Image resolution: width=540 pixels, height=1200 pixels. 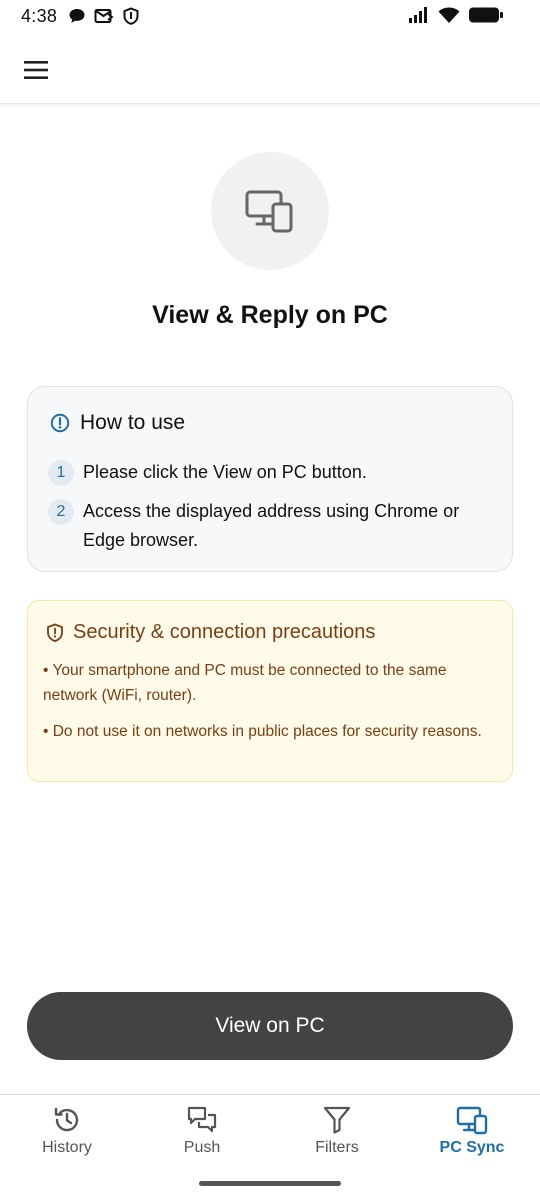 I want to click on status-bar: 4:38, so click(x=270, y=18).